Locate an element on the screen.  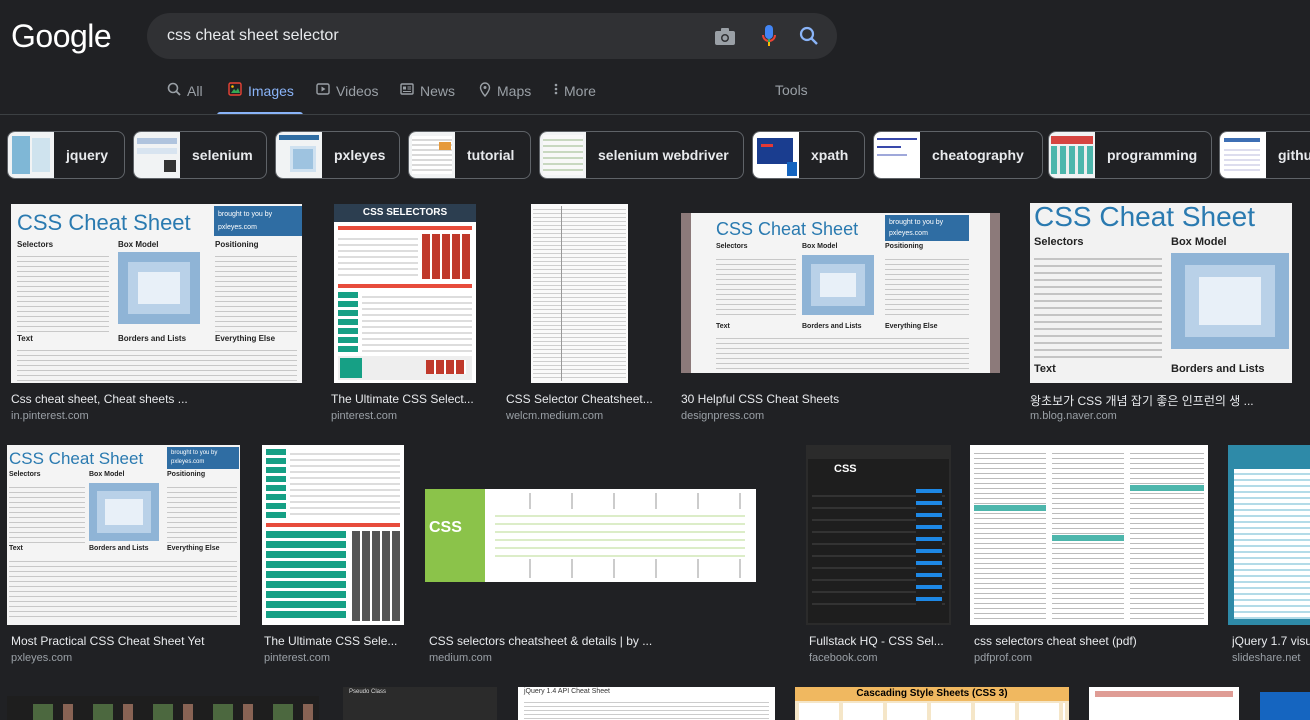
box-model-diagram is located at coordinates (159, 288).